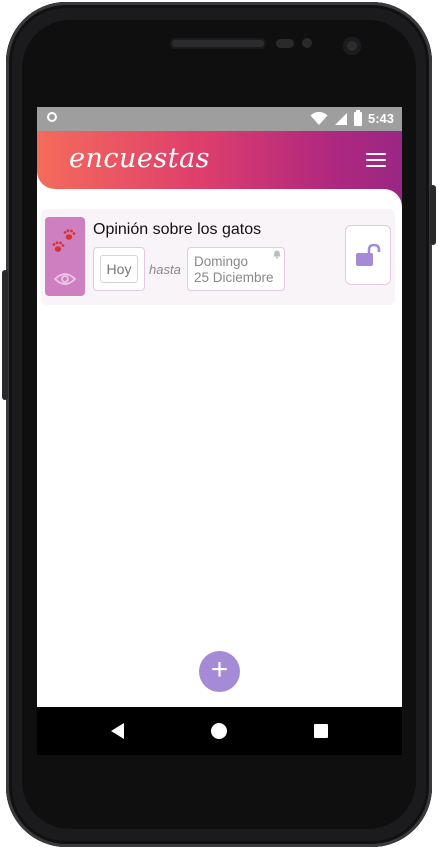 This screenshot has width=438, height=849. What do you see at coordinates (277, 254) in the screenshot?
I see `bell-icon` at bounding box center [277, 254].